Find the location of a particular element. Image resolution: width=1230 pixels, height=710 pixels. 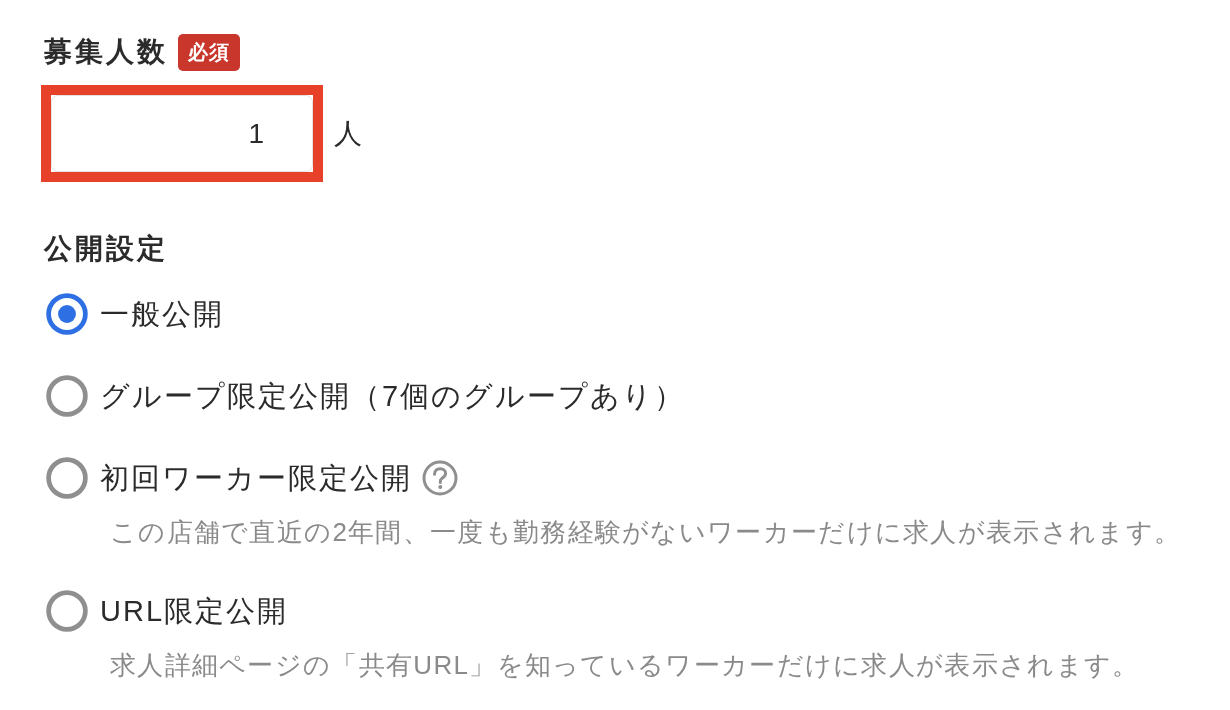

option-description: 求人詳細ページの「共有URL」を知っているワーカーだけに求人が表示されます。 is located at coordinates (625, 665).